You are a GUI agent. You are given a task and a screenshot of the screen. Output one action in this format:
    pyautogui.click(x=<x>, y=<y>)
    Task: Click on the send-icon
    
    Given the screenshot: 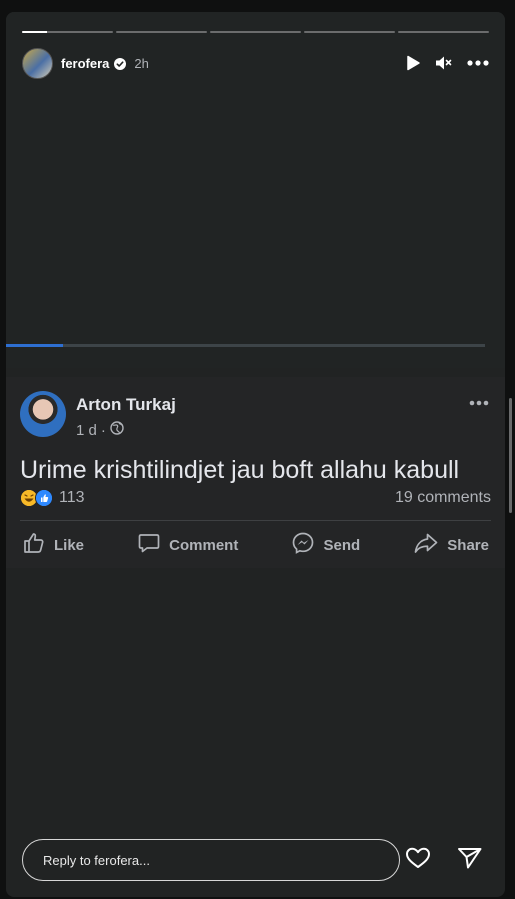 What is the action you would take?
    pyautogui.click(x=470, y=860)
    